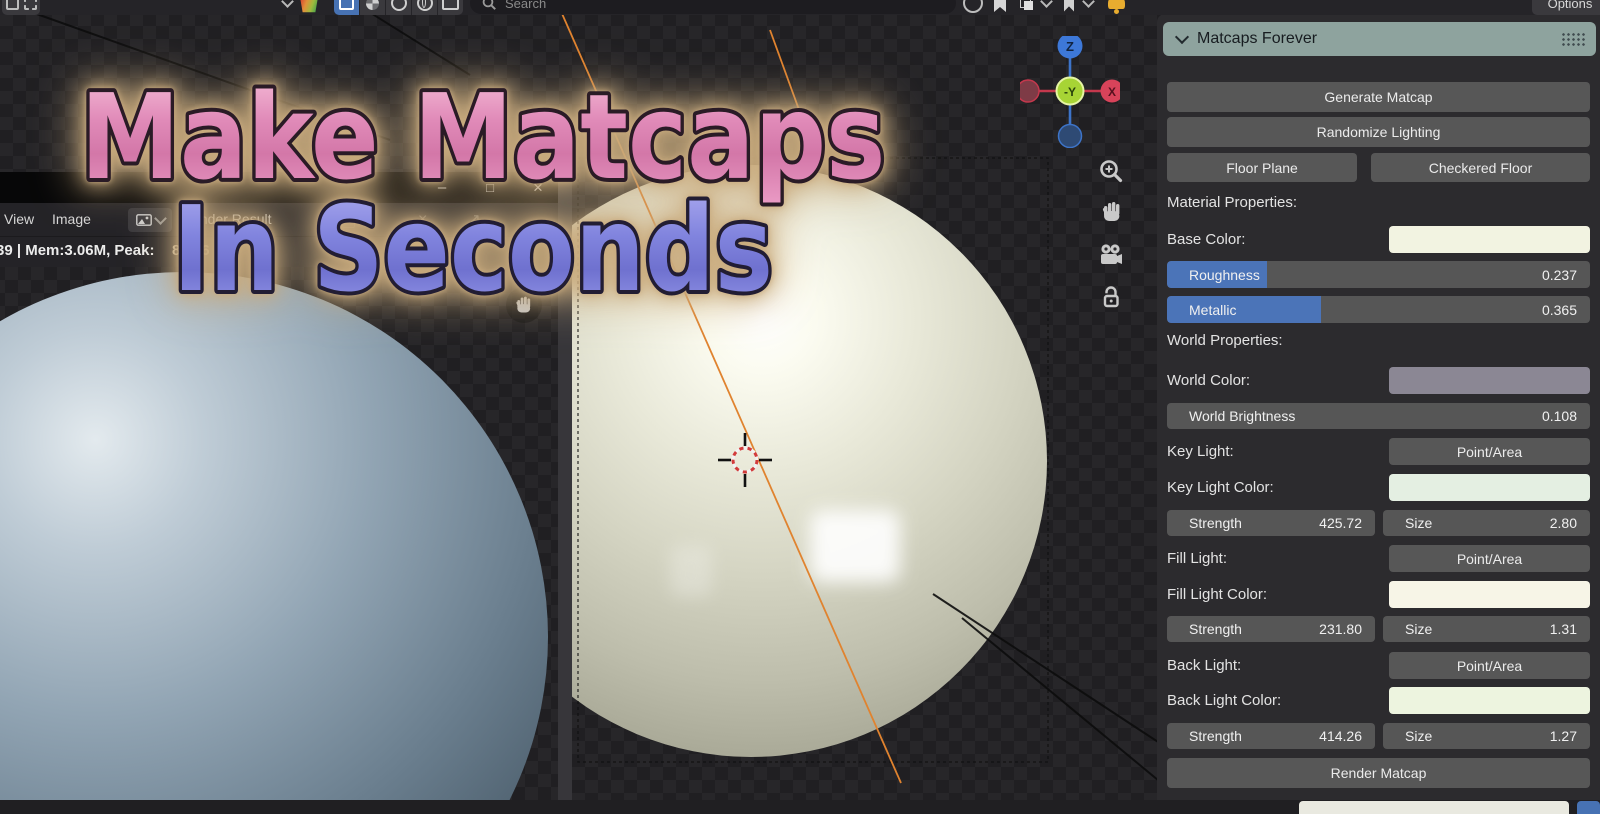  Describe the element at coordinates (1378, 274) in the screenshot. I see `roughness-slider: Roughness 0.237` at that location.